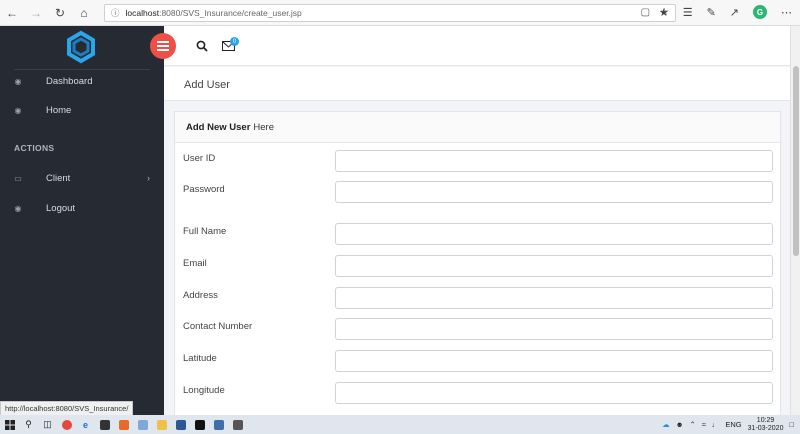 The image size is (800, 434). What do you see at coordinates (104, 424) in the screenshot?
I see `terminal-app-icon` at bounding box center [104, 424].